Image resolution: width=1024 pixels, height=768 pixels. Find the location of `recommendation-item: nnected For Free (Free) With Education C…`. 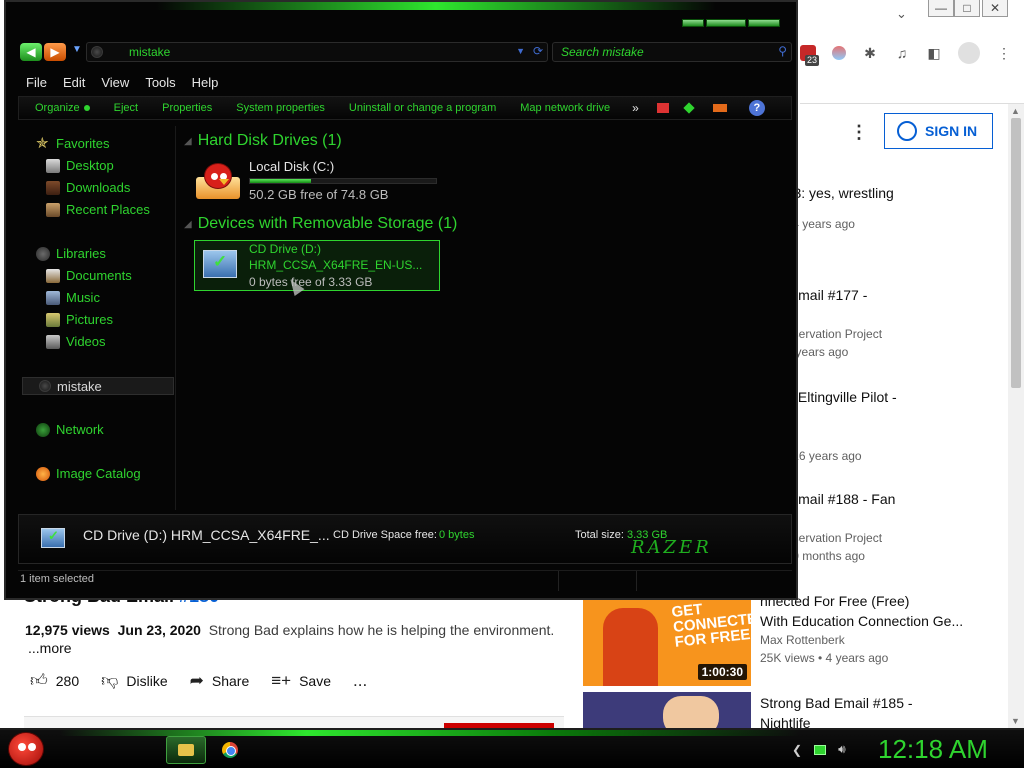

recommendation-item: nnected For Free (Free) With Education C… is located at coordinates (884, 629).